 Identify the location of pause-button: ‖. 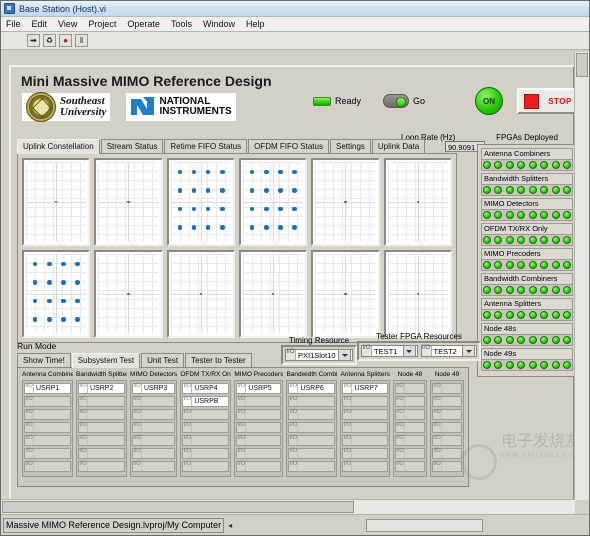
(81, 40).